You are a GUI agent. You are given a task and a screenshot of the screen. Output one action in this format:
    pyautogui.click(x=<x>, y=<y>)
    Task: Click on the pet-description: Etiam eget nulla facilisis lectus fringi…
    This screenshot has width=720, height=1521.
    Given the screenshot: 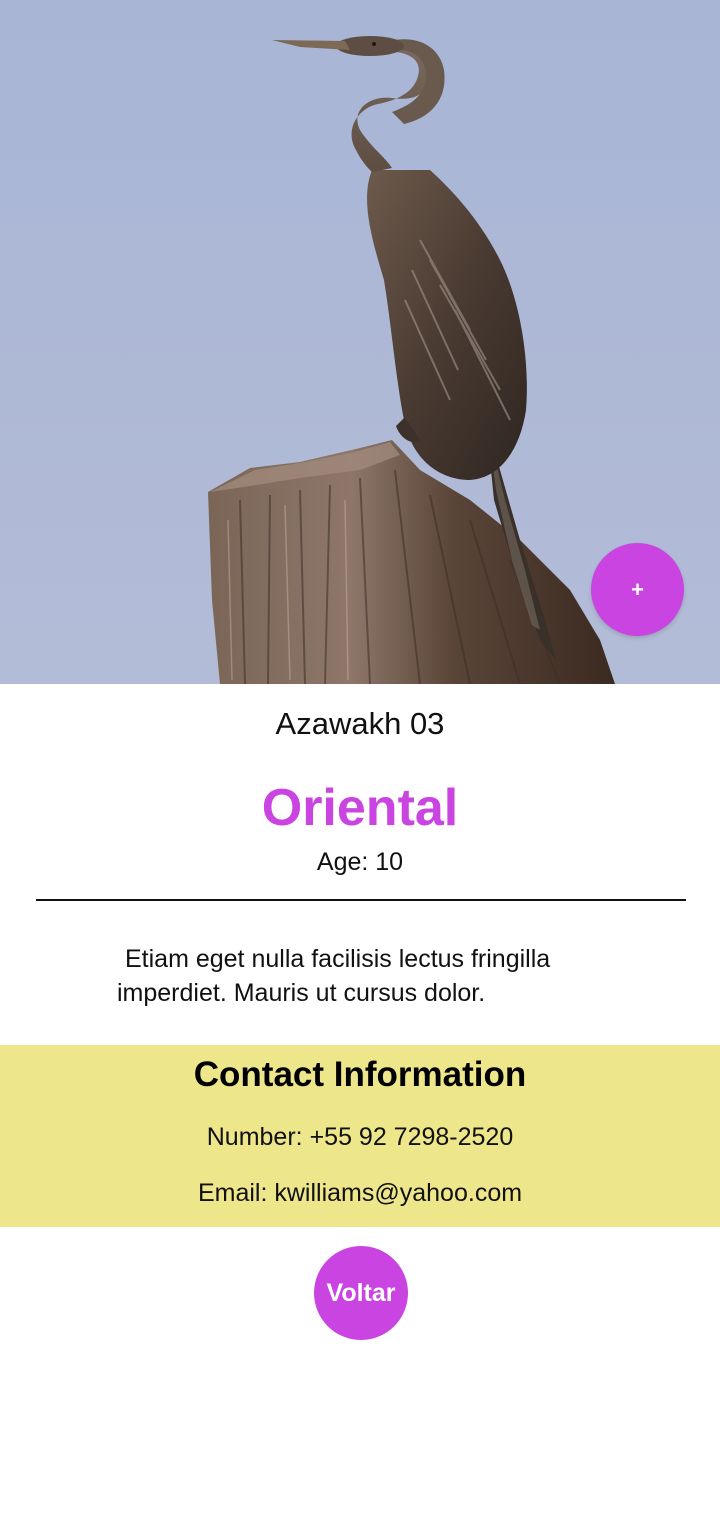 What is the action you would take?
    pyautogui.click(x=334, y=976)
    